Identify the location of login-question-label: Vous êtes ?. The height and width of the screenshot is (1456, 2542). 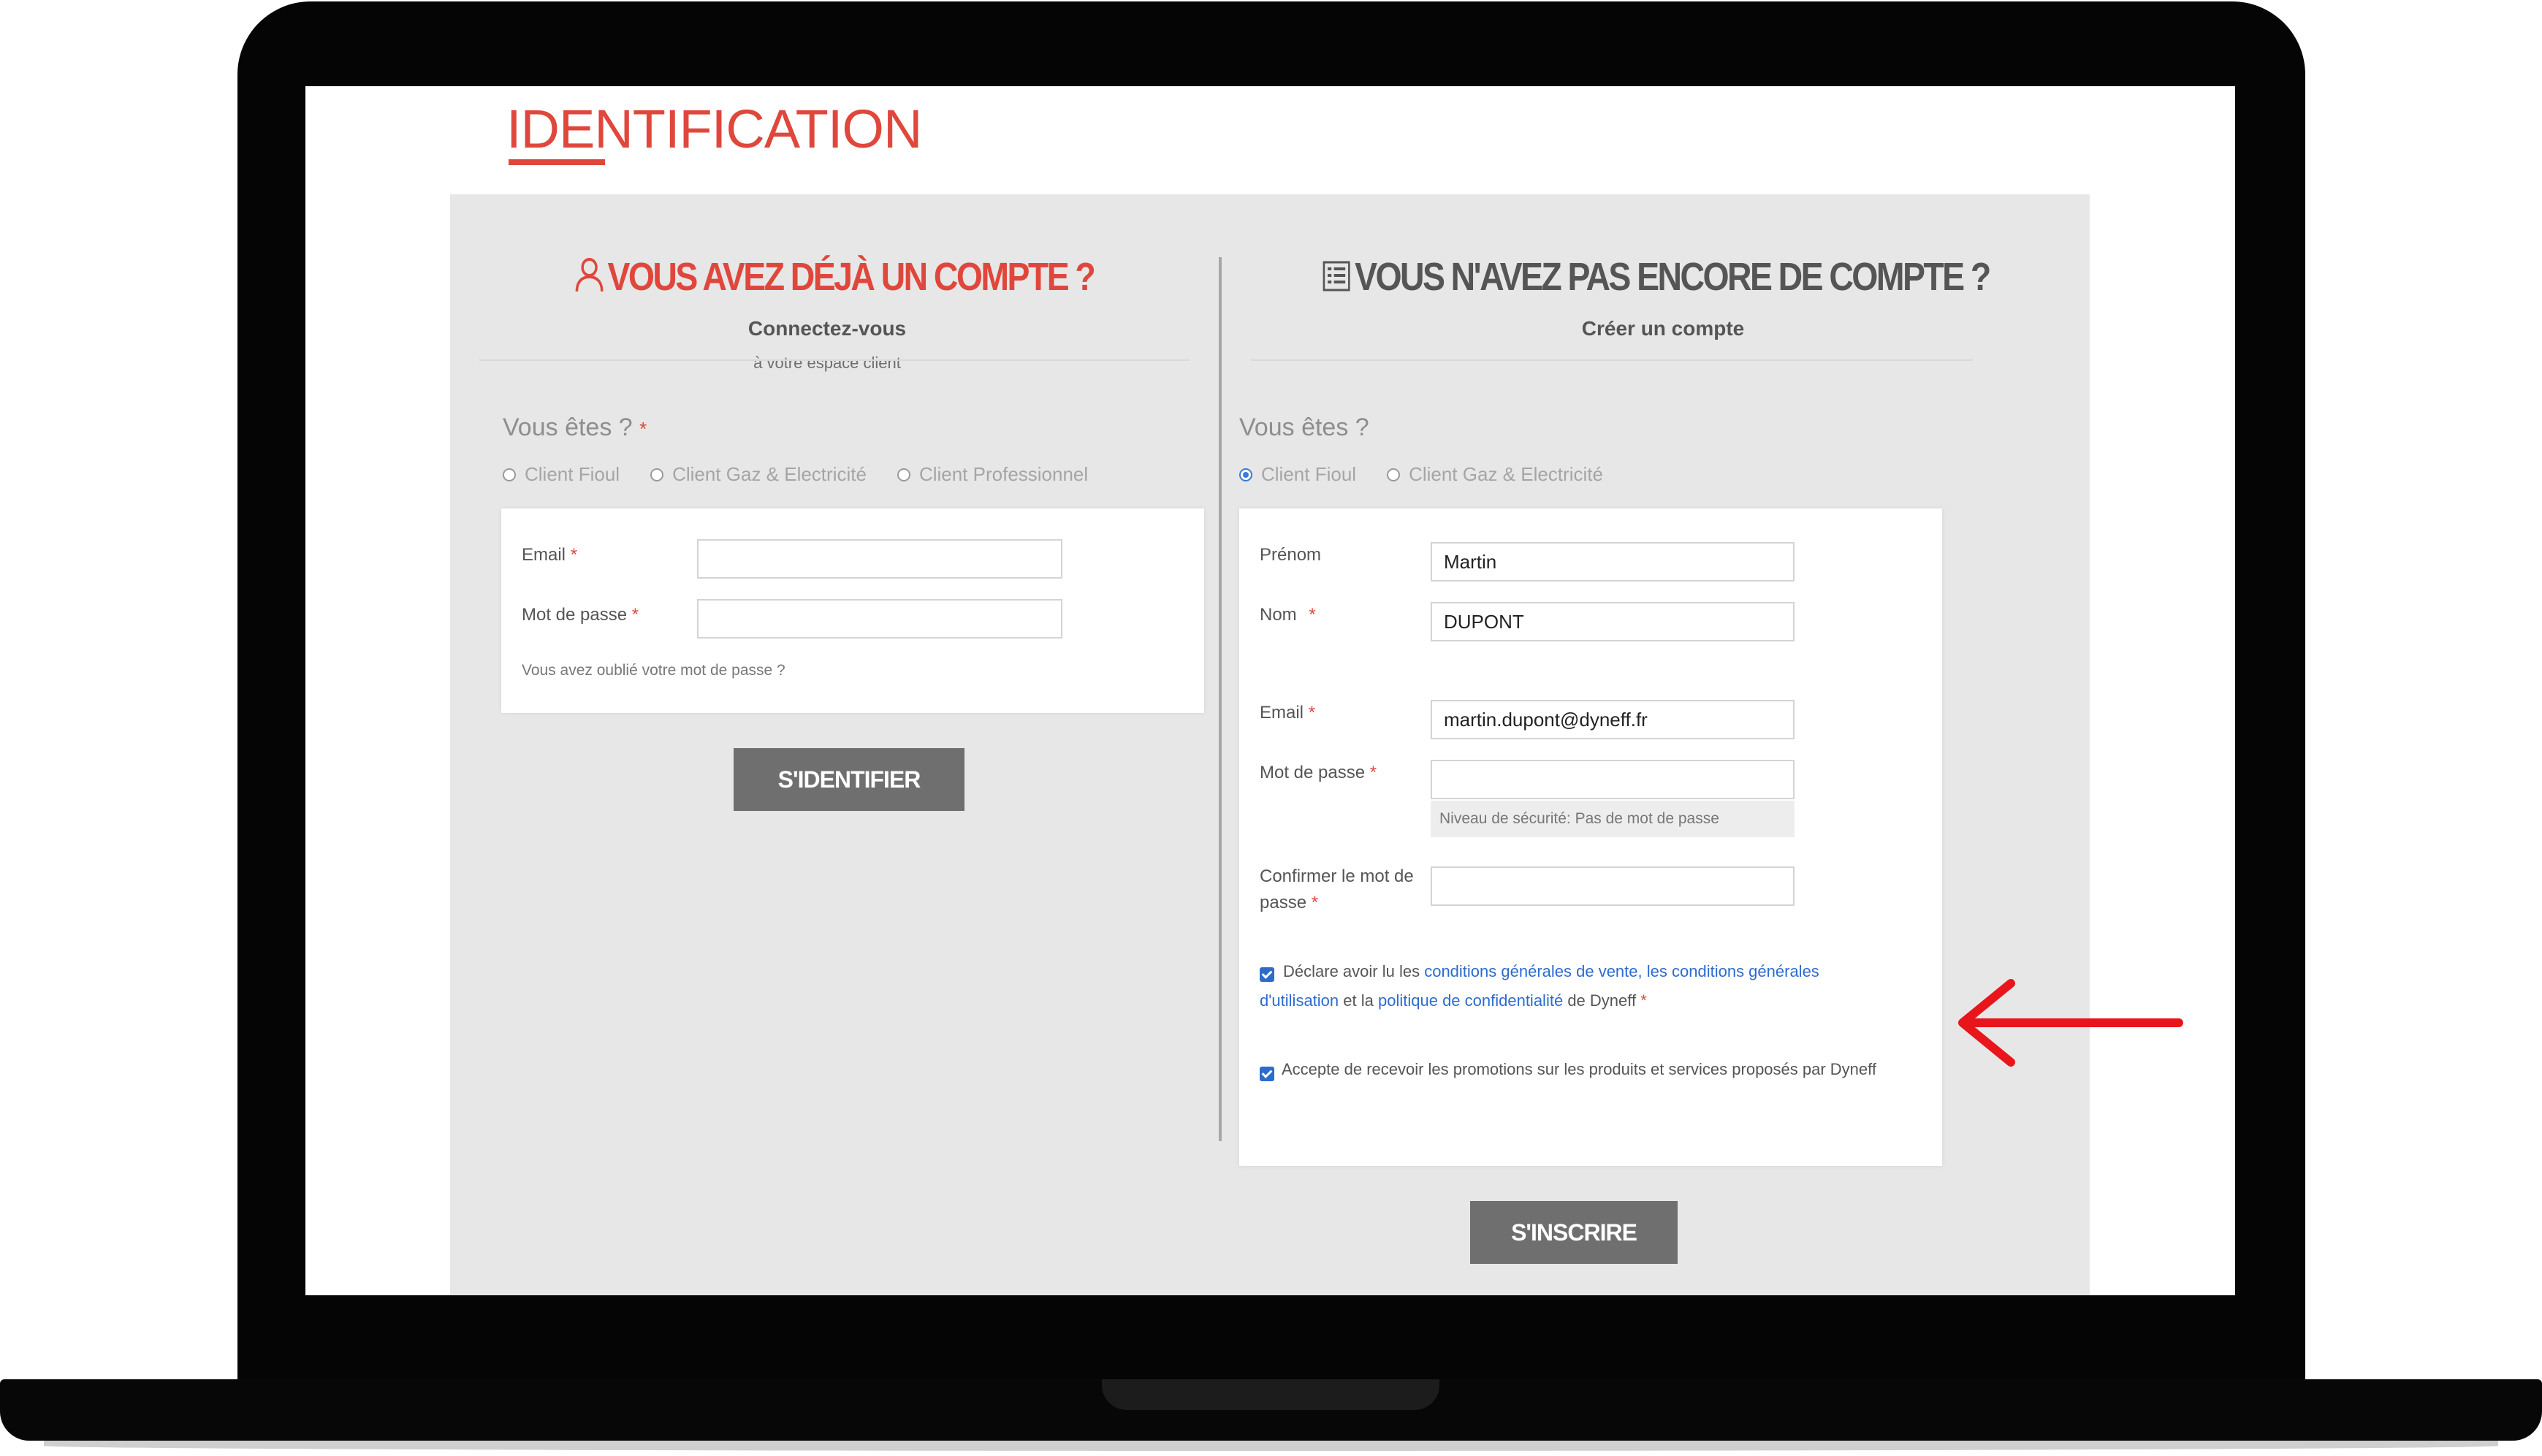
(568, 427).